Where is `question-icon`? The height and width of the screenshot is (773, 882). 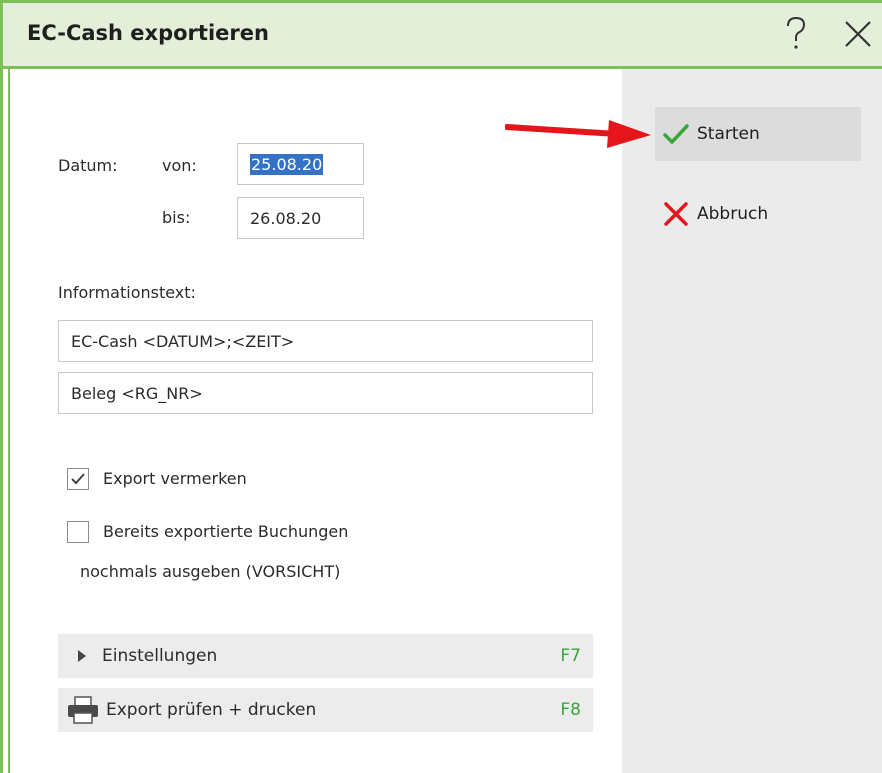
question-icon is located at coordinates (796, 32).